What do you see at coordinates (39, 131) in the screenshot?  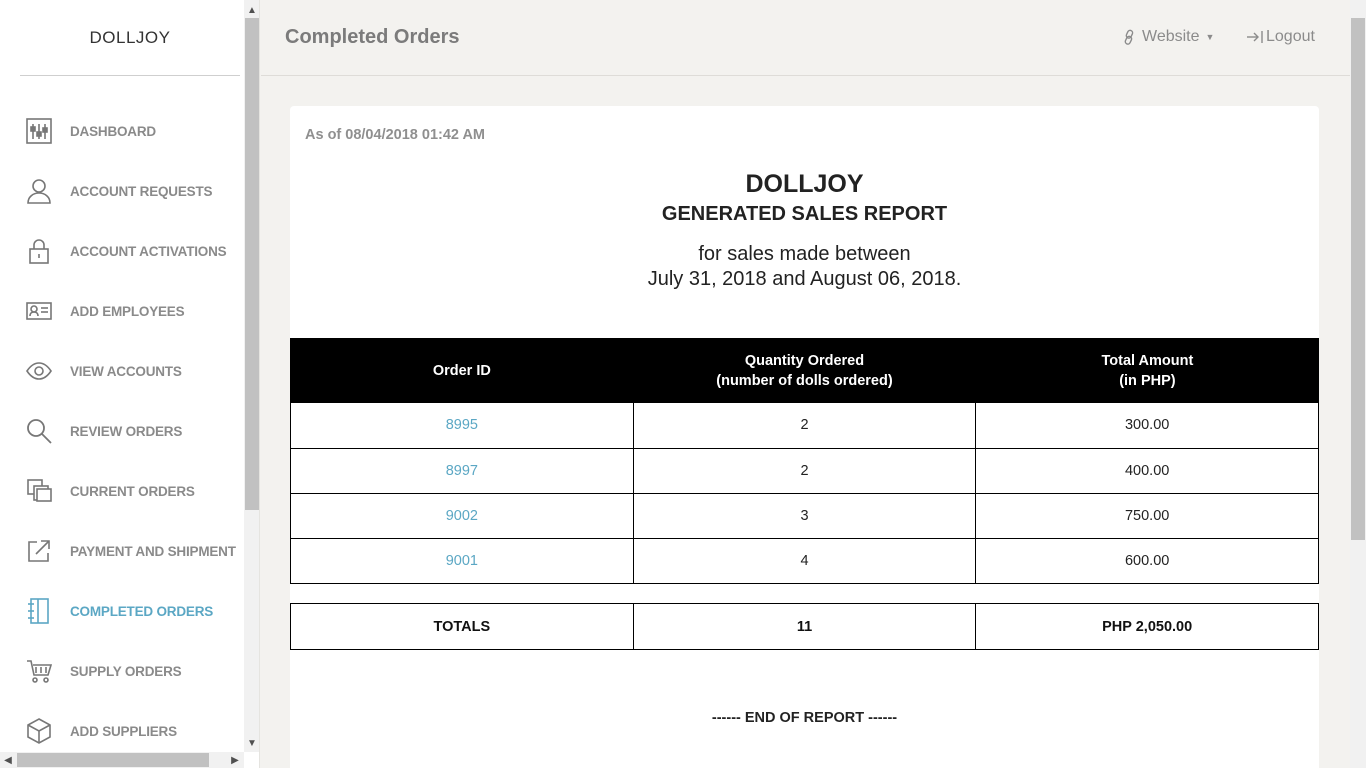 I see `dashboard-sliders-icon` at bounding box center [39, 131].